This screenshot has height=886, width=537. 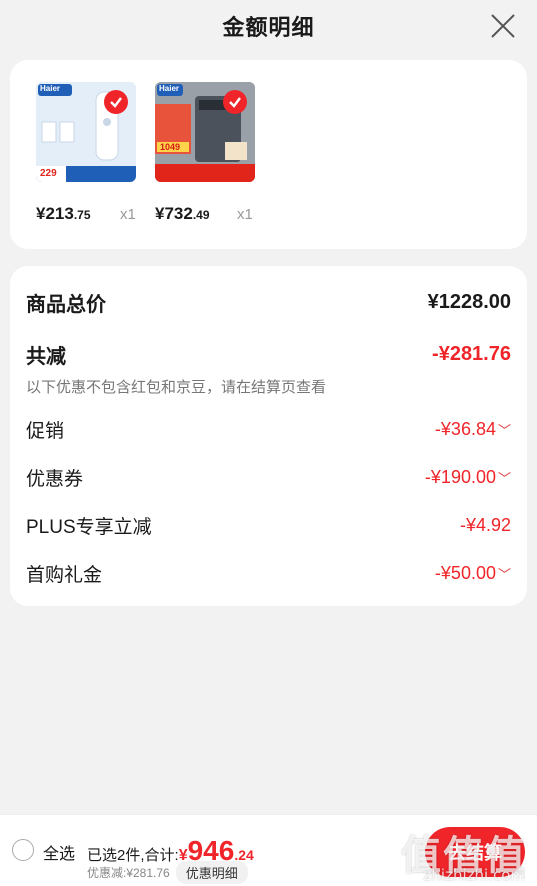 What do you see at coordinates (64, 575) in the screenshot?
I see `first-buy-label: 首购礼金` at bounding box center [64, 575].